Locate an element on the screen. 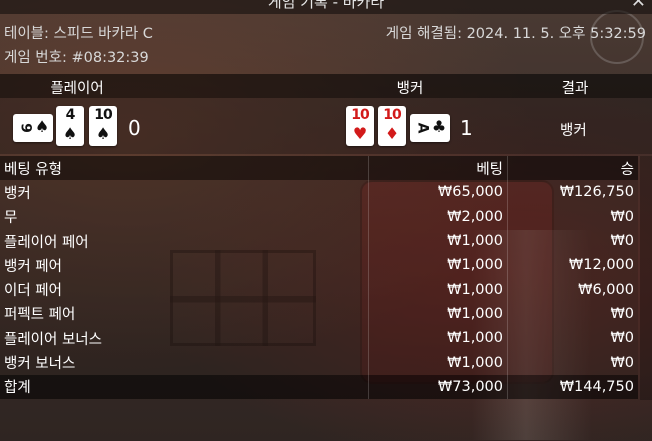 Image resolution: width=652 pixels, height=441 pixels. player-card: 4 ♠ is located at coordinates (70, 126).